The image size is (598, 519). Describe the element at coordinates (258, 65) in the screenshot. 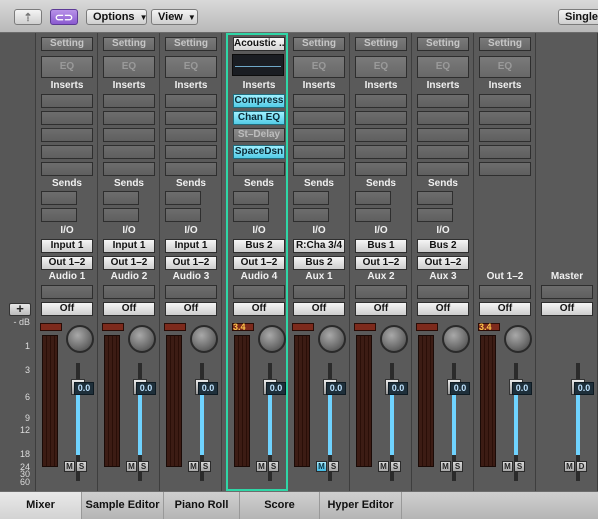

I see `eq-thumbnail` at that location.